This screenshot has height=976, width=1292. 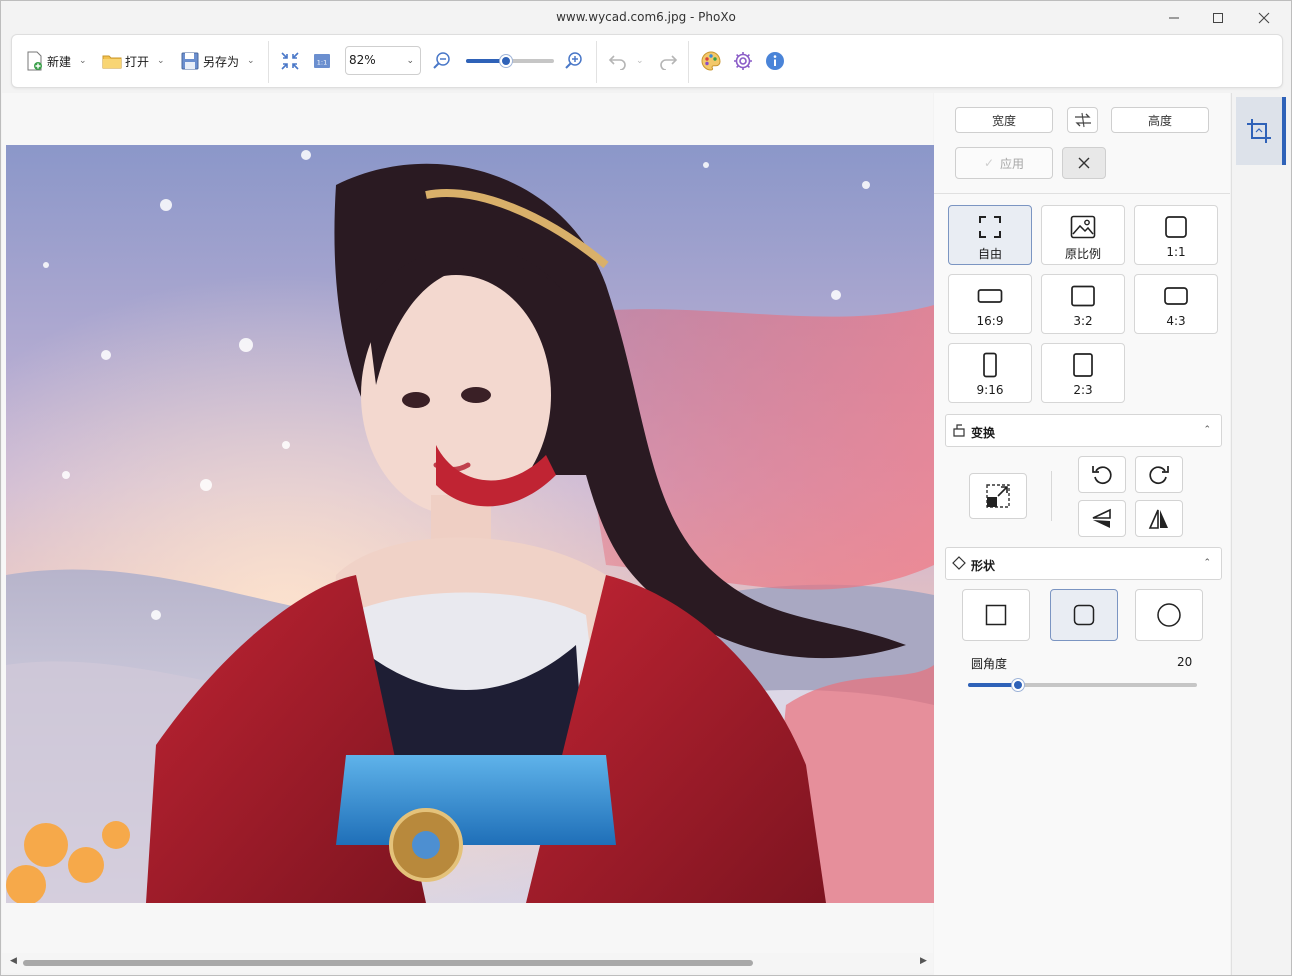 I want to click on close-window-button, so click(x=1264, y=18).